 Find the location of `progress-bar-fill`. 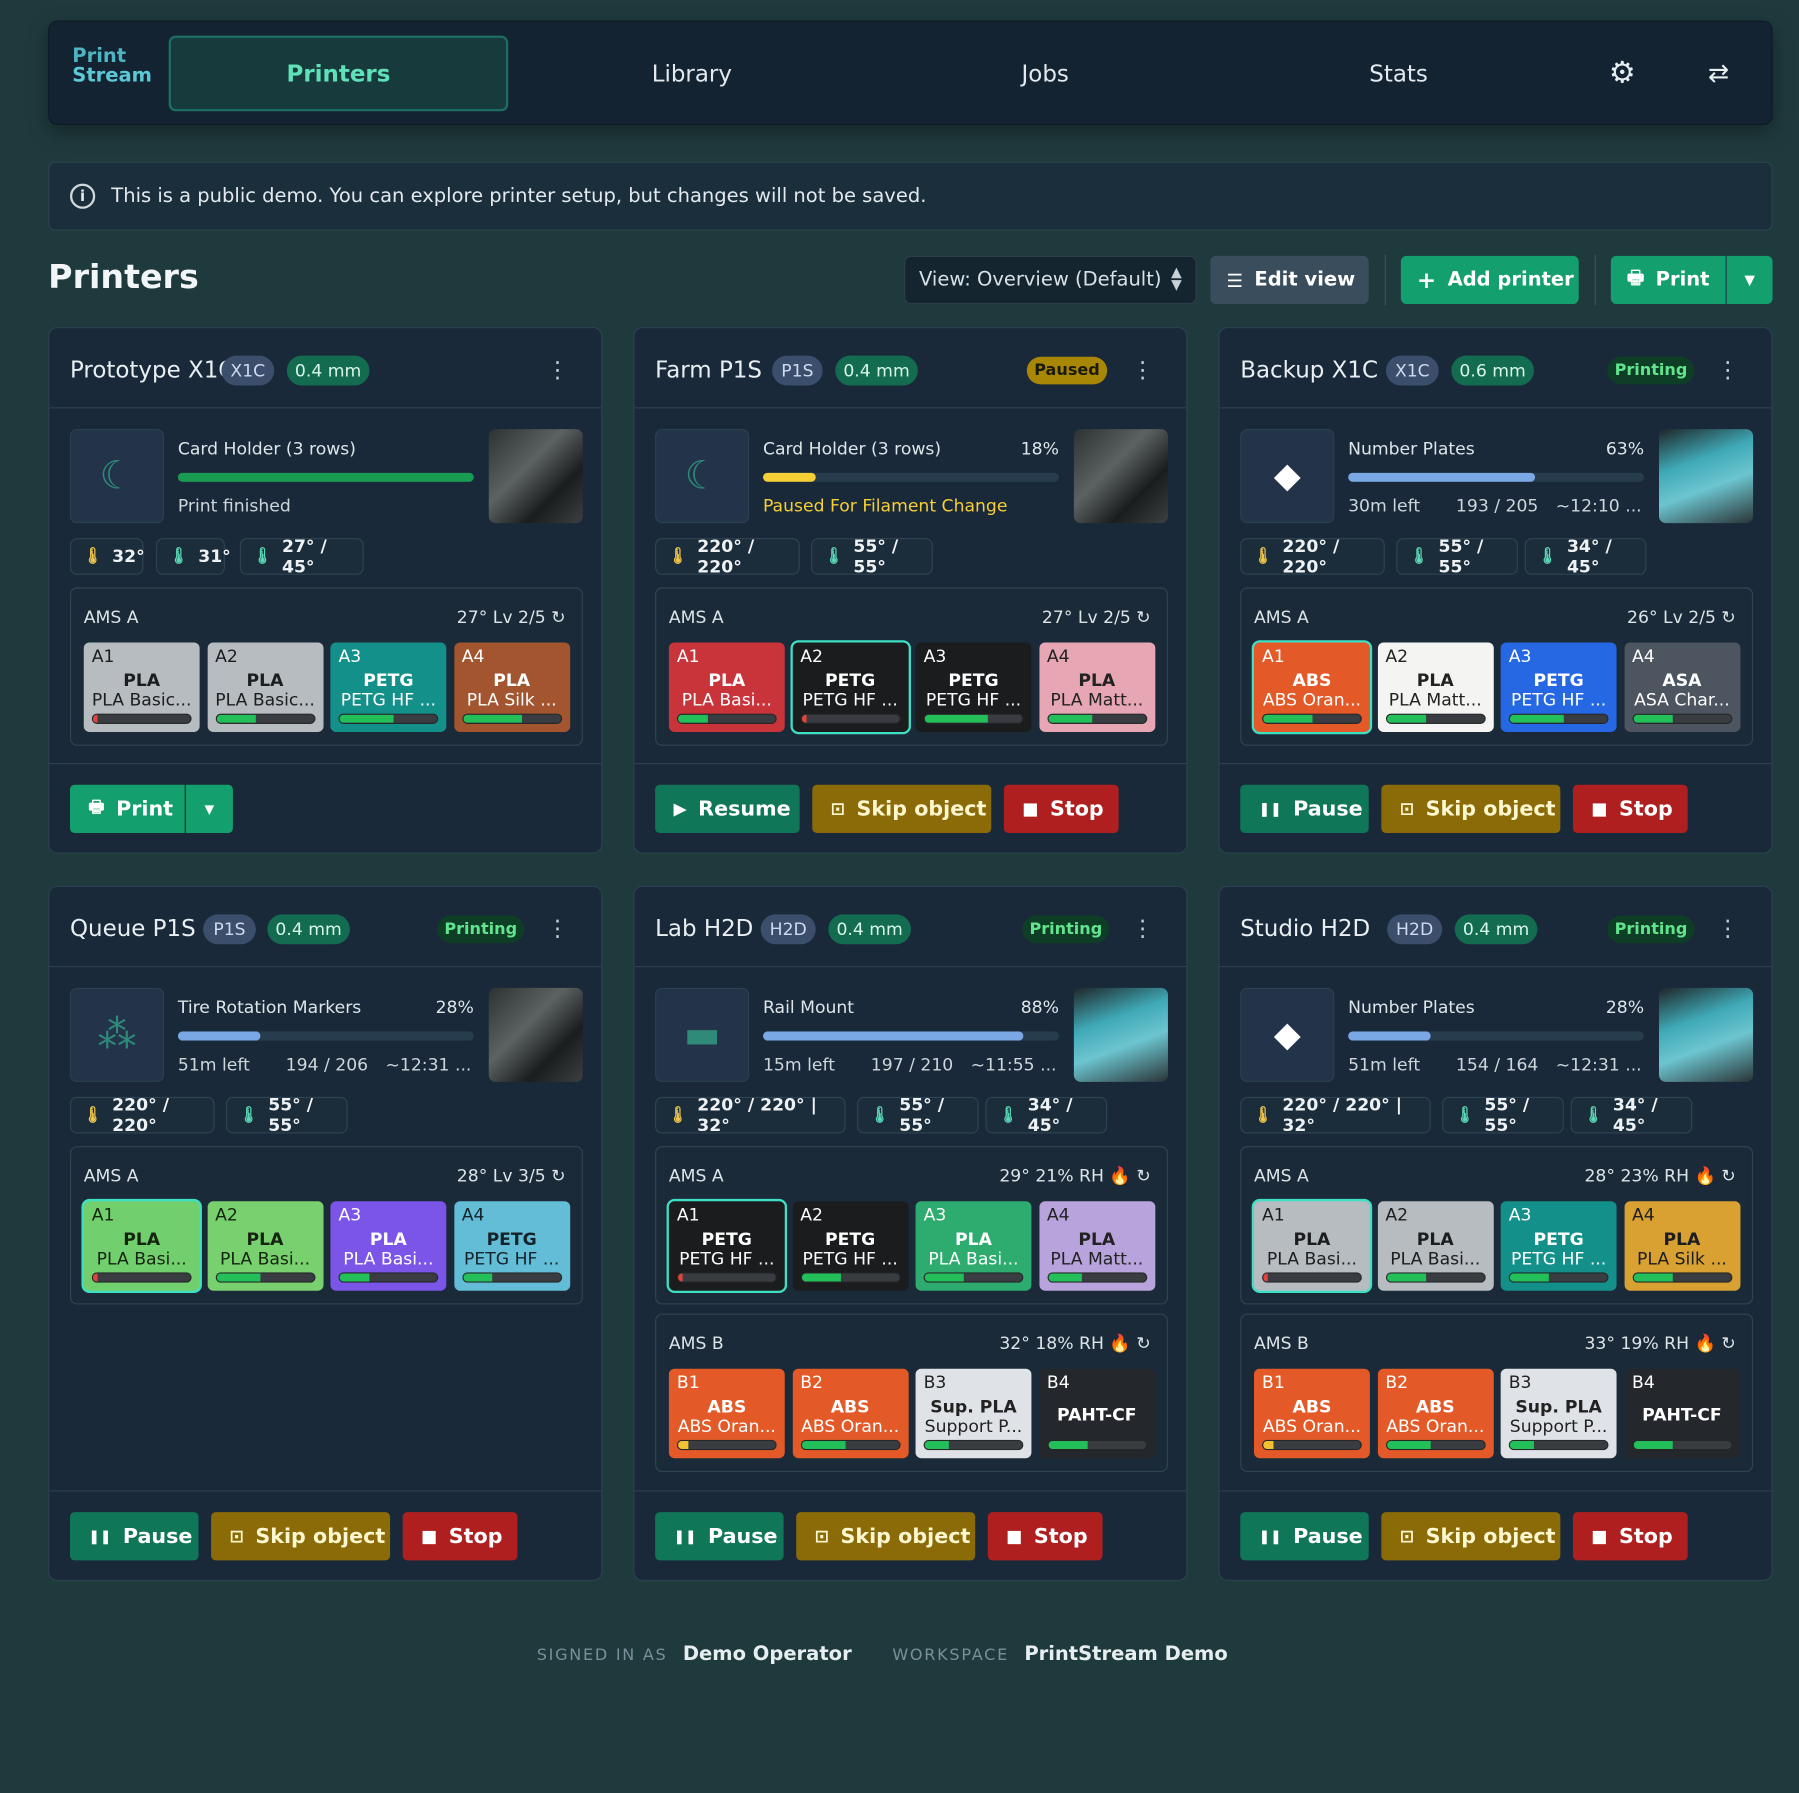

progress-bar-fill is located at coordinates (1389, 1036).